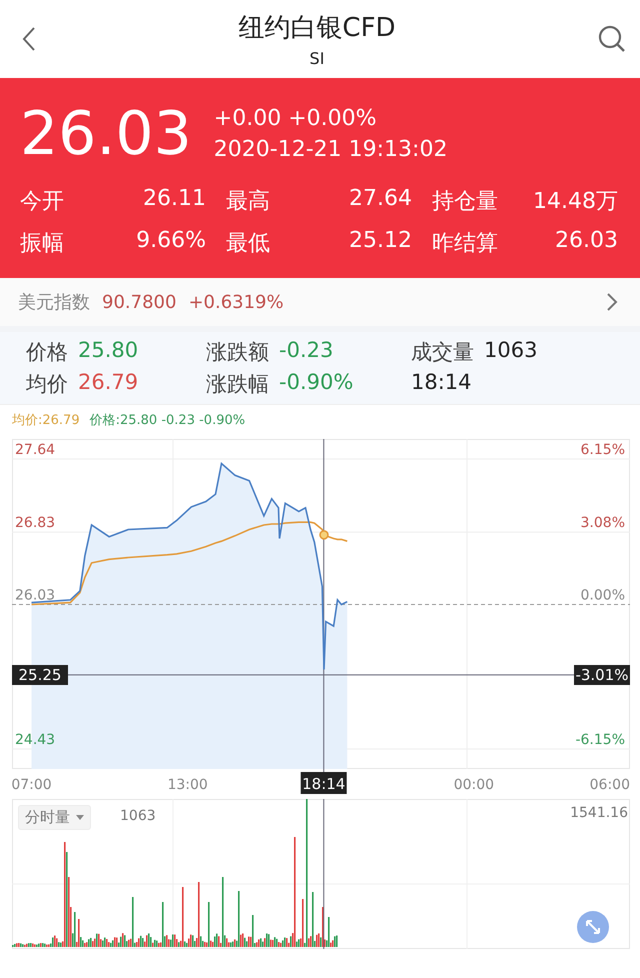  Describe the element at coordinates (599, 813) in the screenshot. I see `volume-max: 1541.16` at that location.